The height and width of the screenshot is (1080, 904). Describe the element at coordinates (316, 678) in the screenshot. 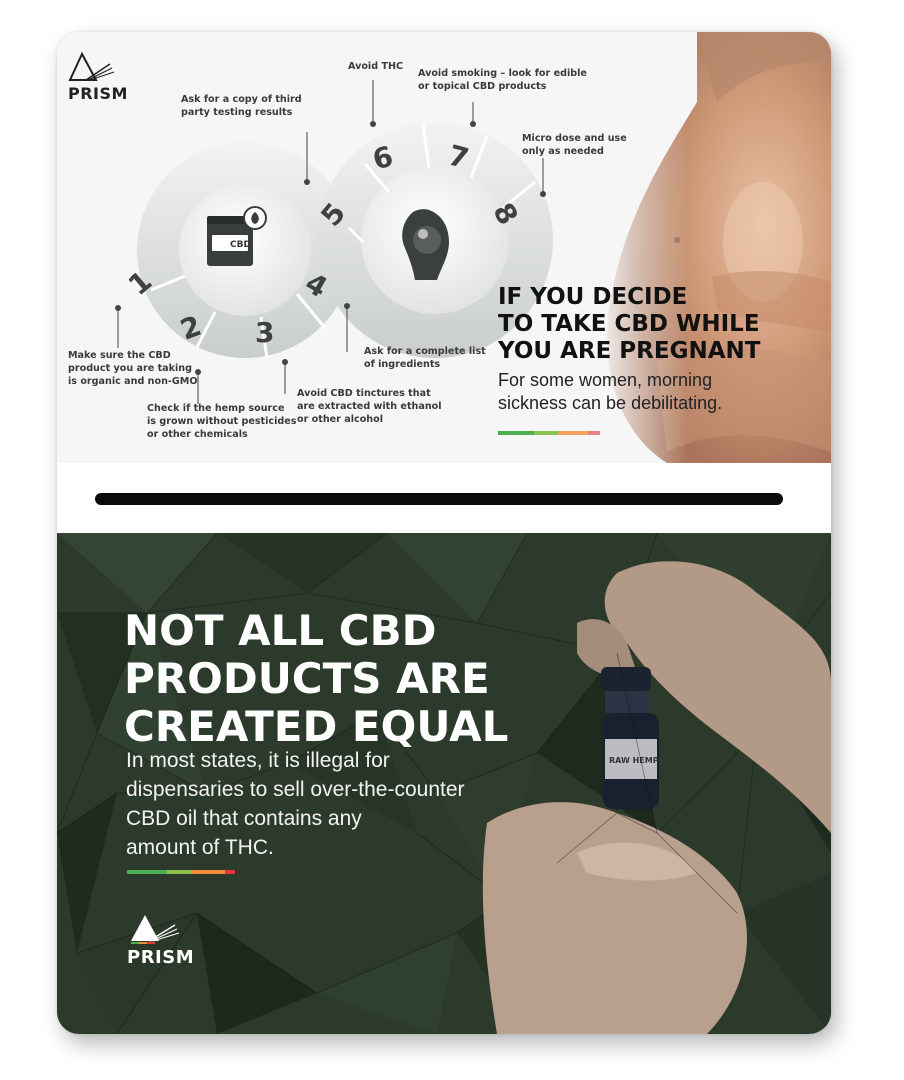

I see `cbd-products-headline: NOT ALL CBD PRODUCTS ARE CREATED EQUAL` at that location.